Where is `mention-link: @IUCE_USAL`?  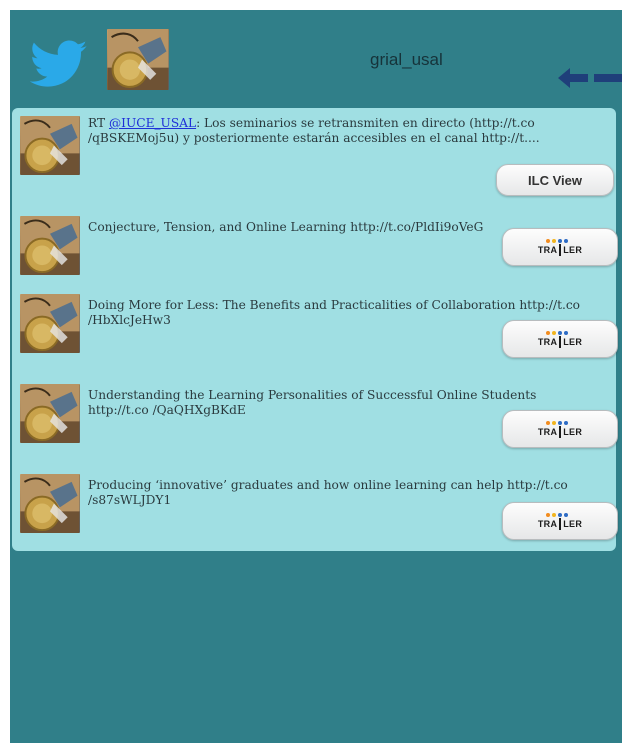
mention-link: @IUCE_USAL is located at coordinates (152, 123).